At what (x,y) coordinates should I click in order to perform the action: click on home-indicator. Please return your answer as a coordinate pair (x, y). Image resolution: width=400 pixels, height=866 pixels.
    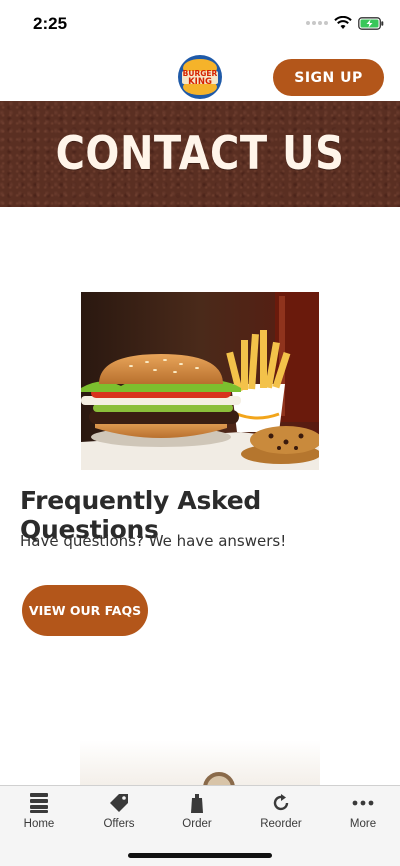
    Looking at the image, I should click on (200, 855).